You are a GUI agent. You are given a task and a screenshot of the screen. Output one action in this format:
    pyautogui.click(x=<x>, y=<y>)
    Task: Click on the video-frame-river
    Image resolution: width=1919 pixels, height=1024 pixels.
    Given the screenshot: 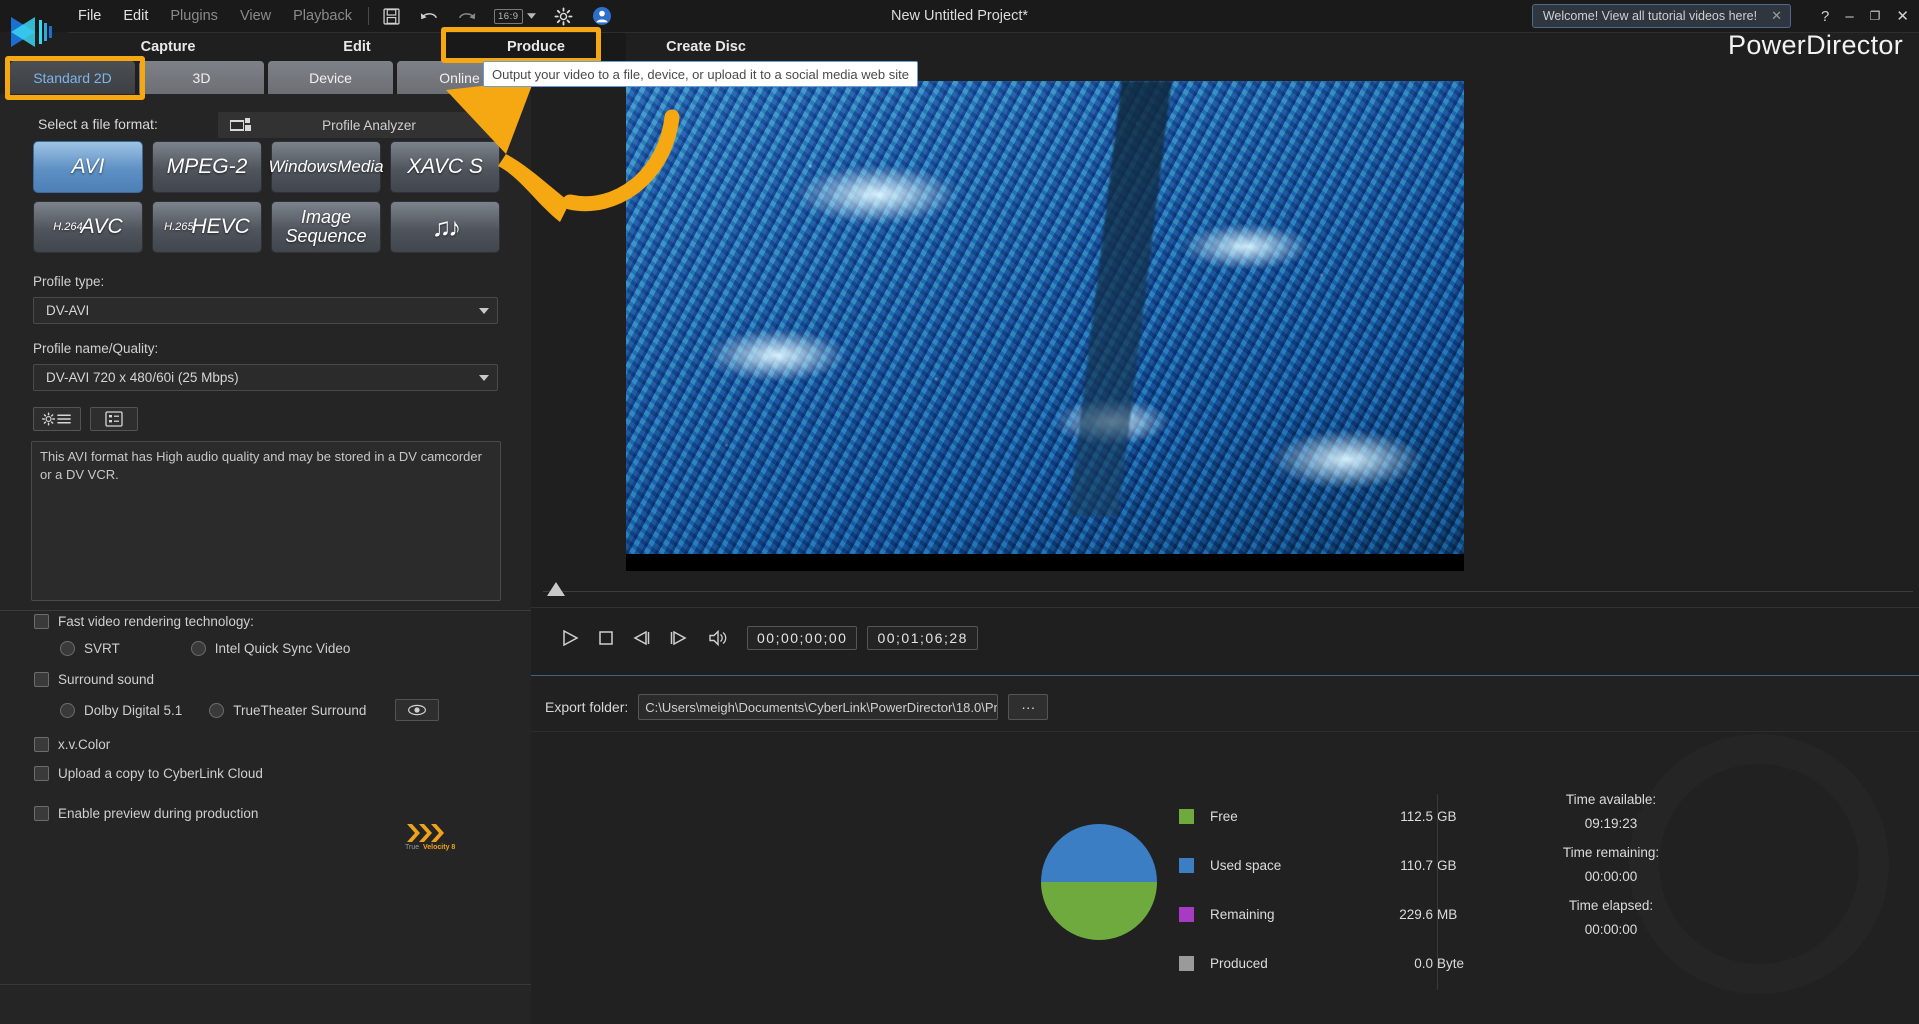 What is the action you would take?
    pyautogui.click(x=1120, y=299)
    